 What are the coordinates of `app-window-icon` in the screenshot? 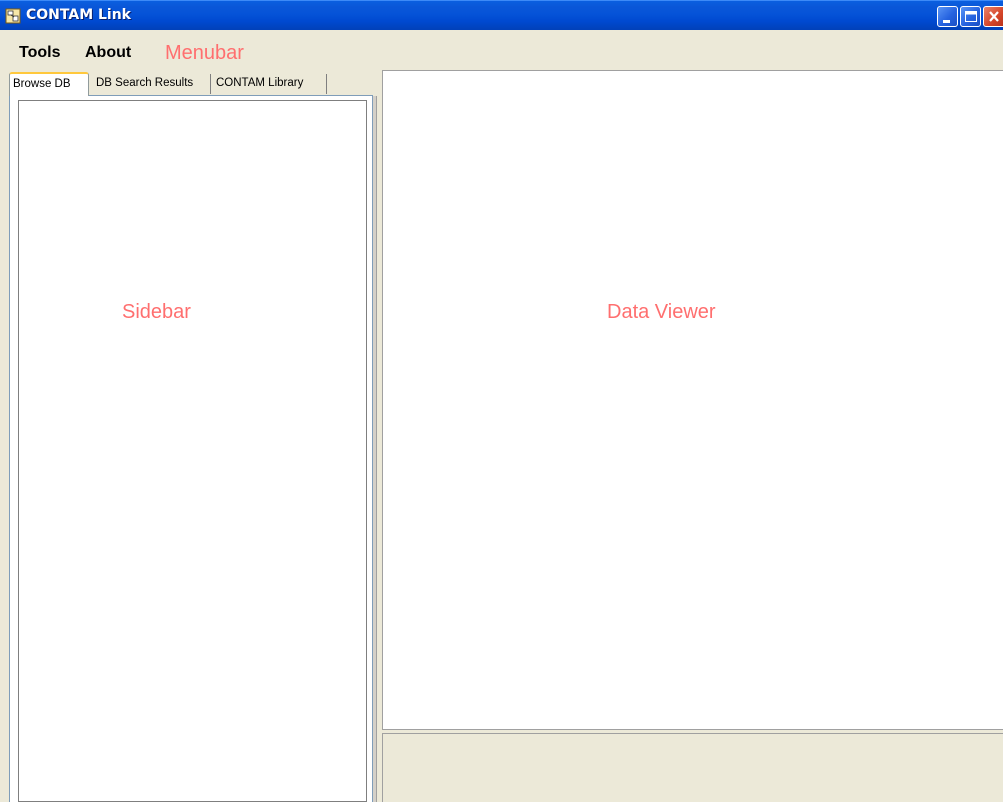 It's located at (13, 16).